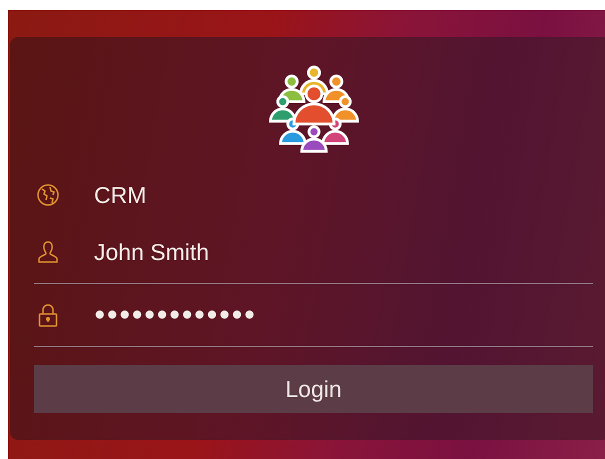 The width and height of the screenshot is (605, 459). Describe the element at coordinates (343, 195) in the screenshot. I see `server-field: CRM` at that location.